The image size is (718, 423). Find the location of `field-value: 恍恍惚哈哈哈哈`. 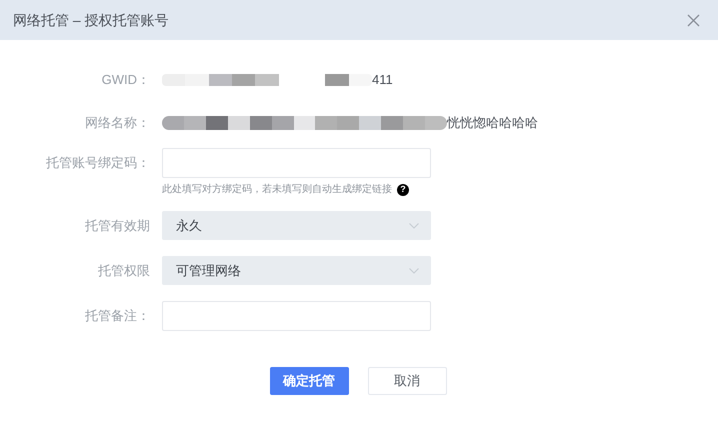

field-value: 恍恍惚哈哈哈哈 is located at coordinates (492, 123).